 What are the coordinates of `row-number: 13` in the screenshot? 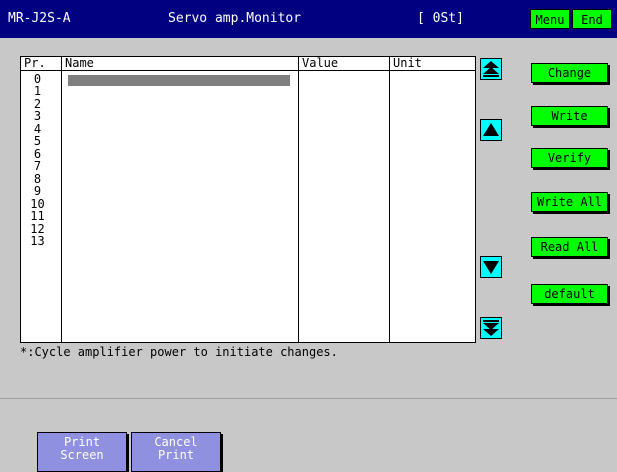 It's located at (37, 241).